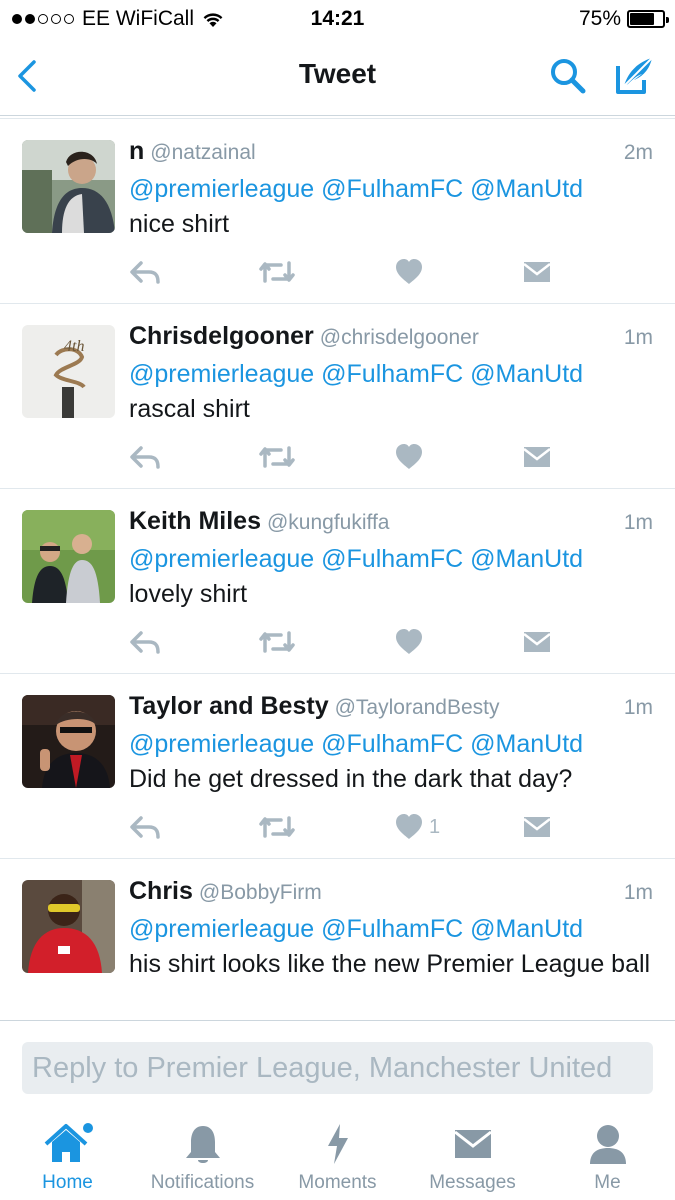 This screenshot has width=675, height=1200. I want to click on search-icon, so click(568, 76).